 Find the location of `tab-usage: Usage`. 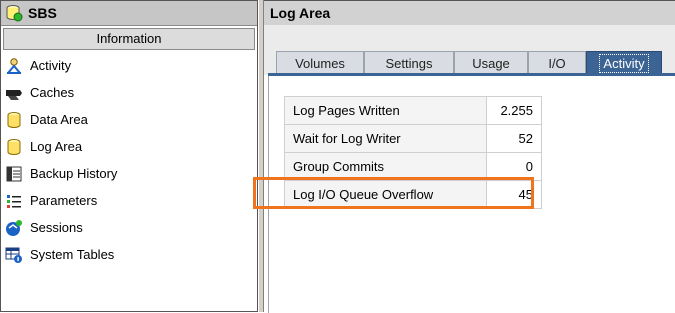

tab-usage: Usage is located at coordinates (491, 63).